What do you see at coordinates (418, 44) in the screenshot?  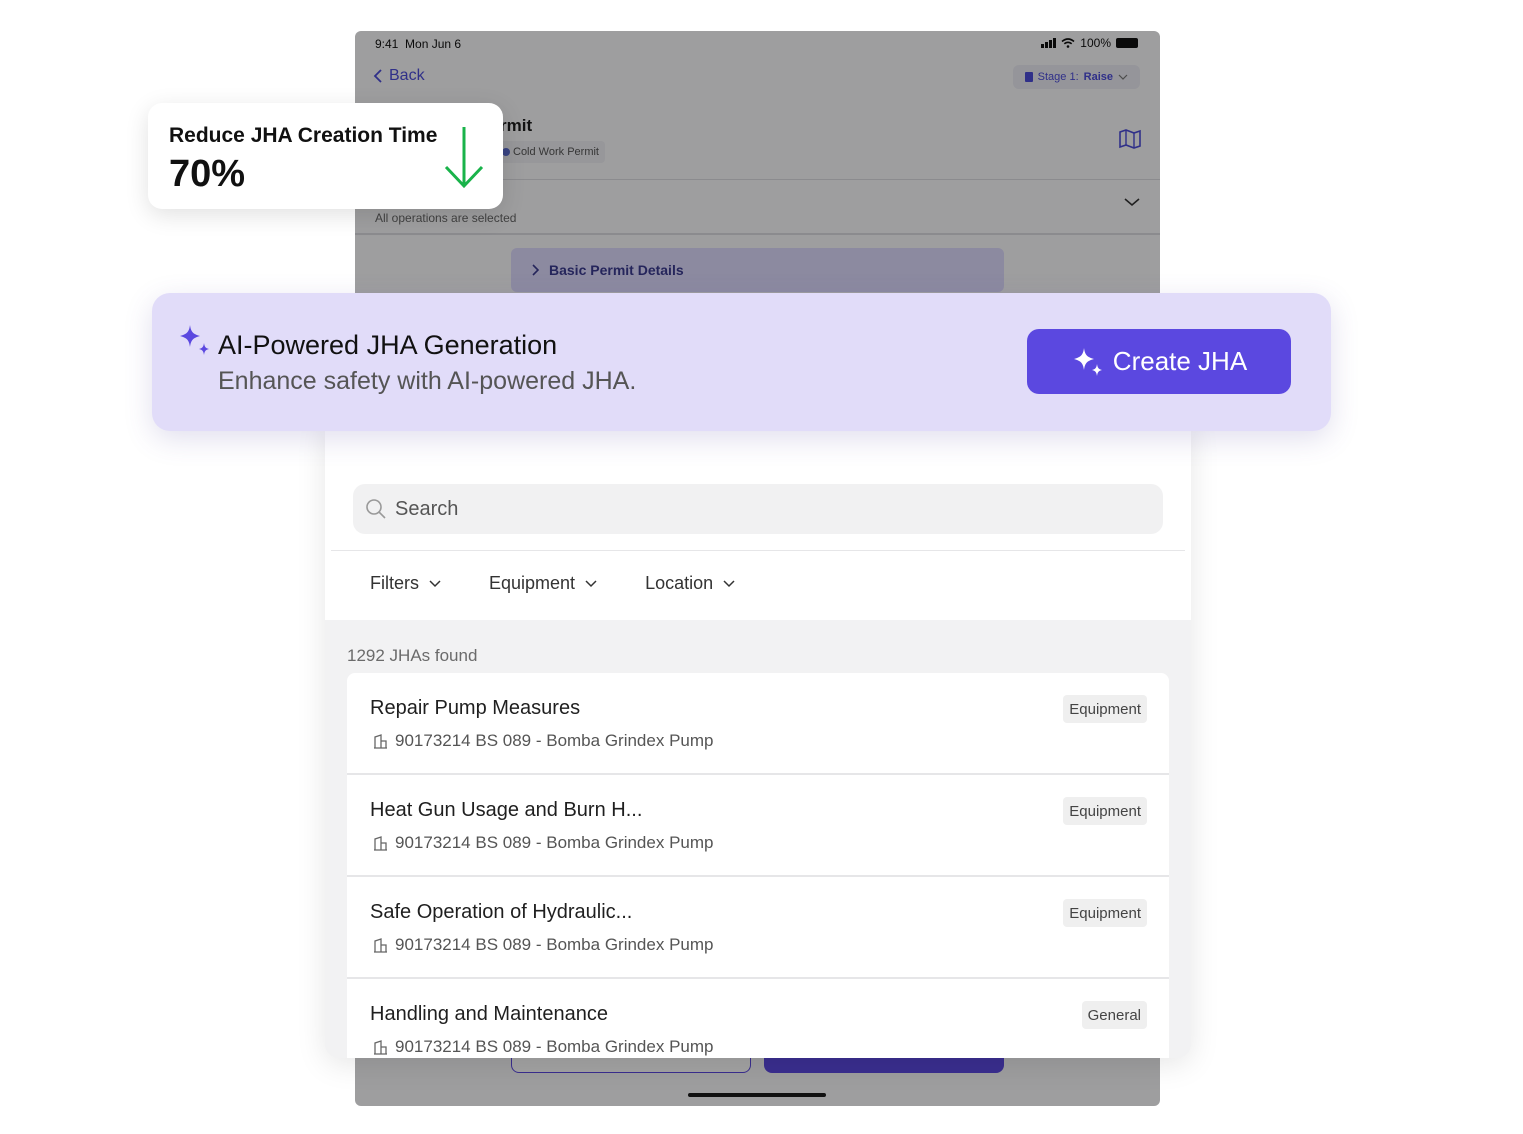 I see `status-time: 9:41 Mon Jun 6` at bounding box center [418, 44].